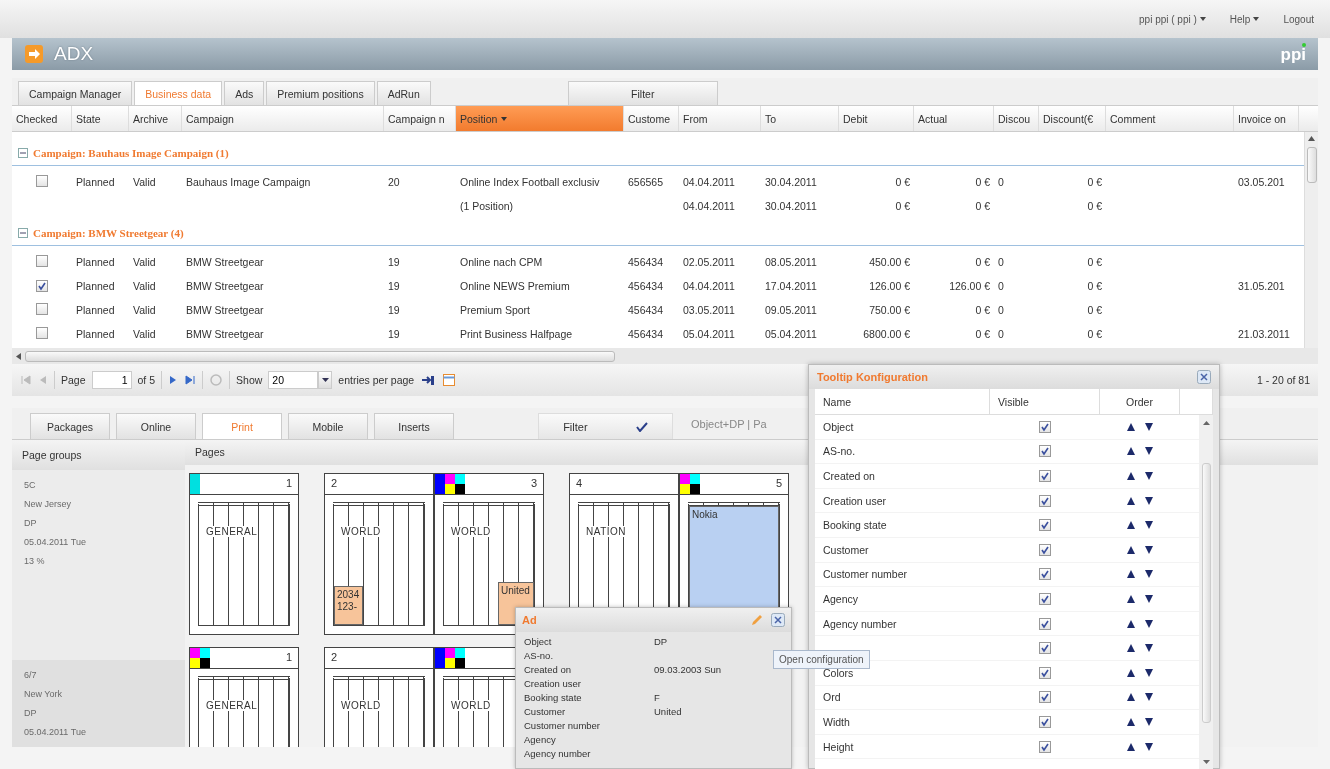 The height and width of the screenshot is (769, 1330). Describe the element at coordinates (954, 118) in the screenshot. I see `column-header: Actual` at that location.